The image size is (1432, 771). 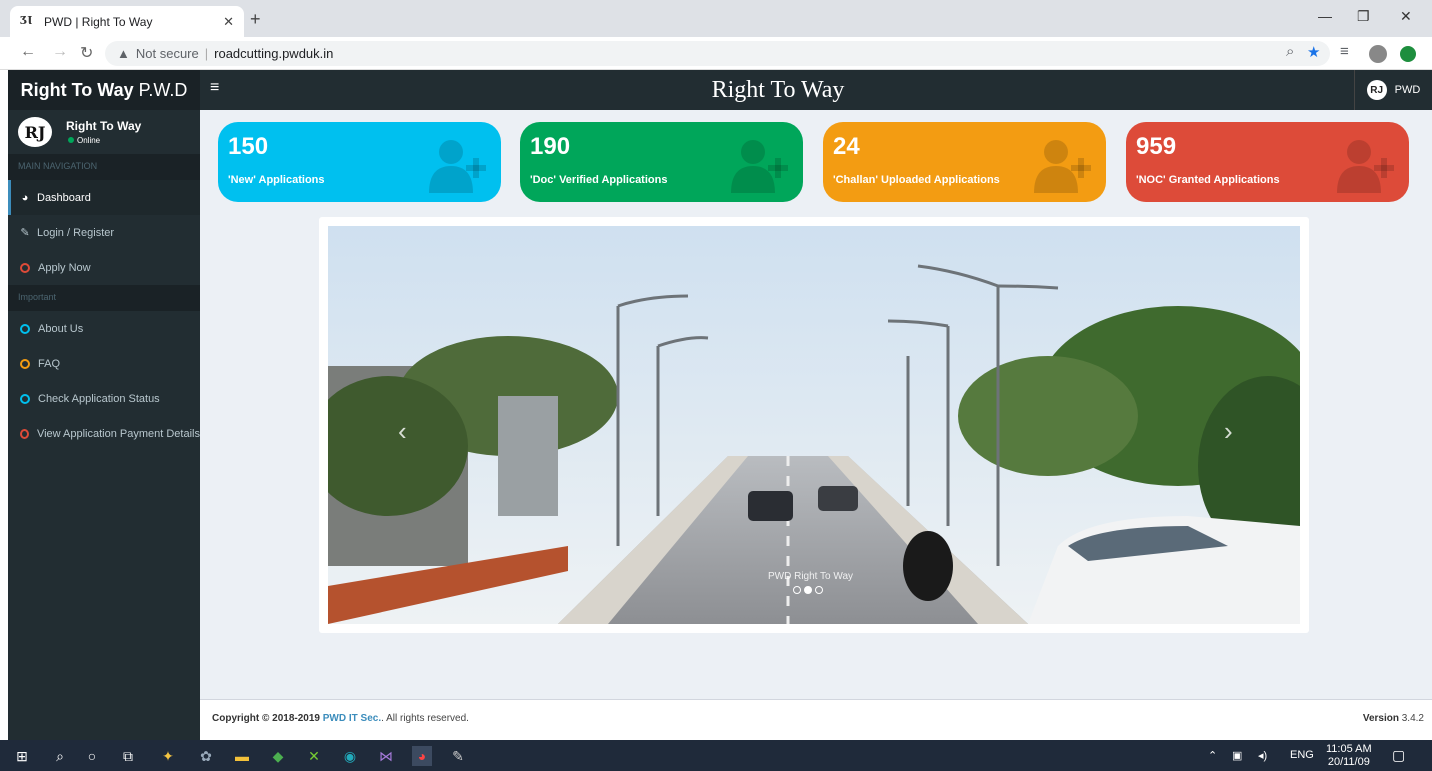 I want to click on main-header: Right To Way P.W.D ≡ Right To Way RJ PWD, so click(x=720, y=90).